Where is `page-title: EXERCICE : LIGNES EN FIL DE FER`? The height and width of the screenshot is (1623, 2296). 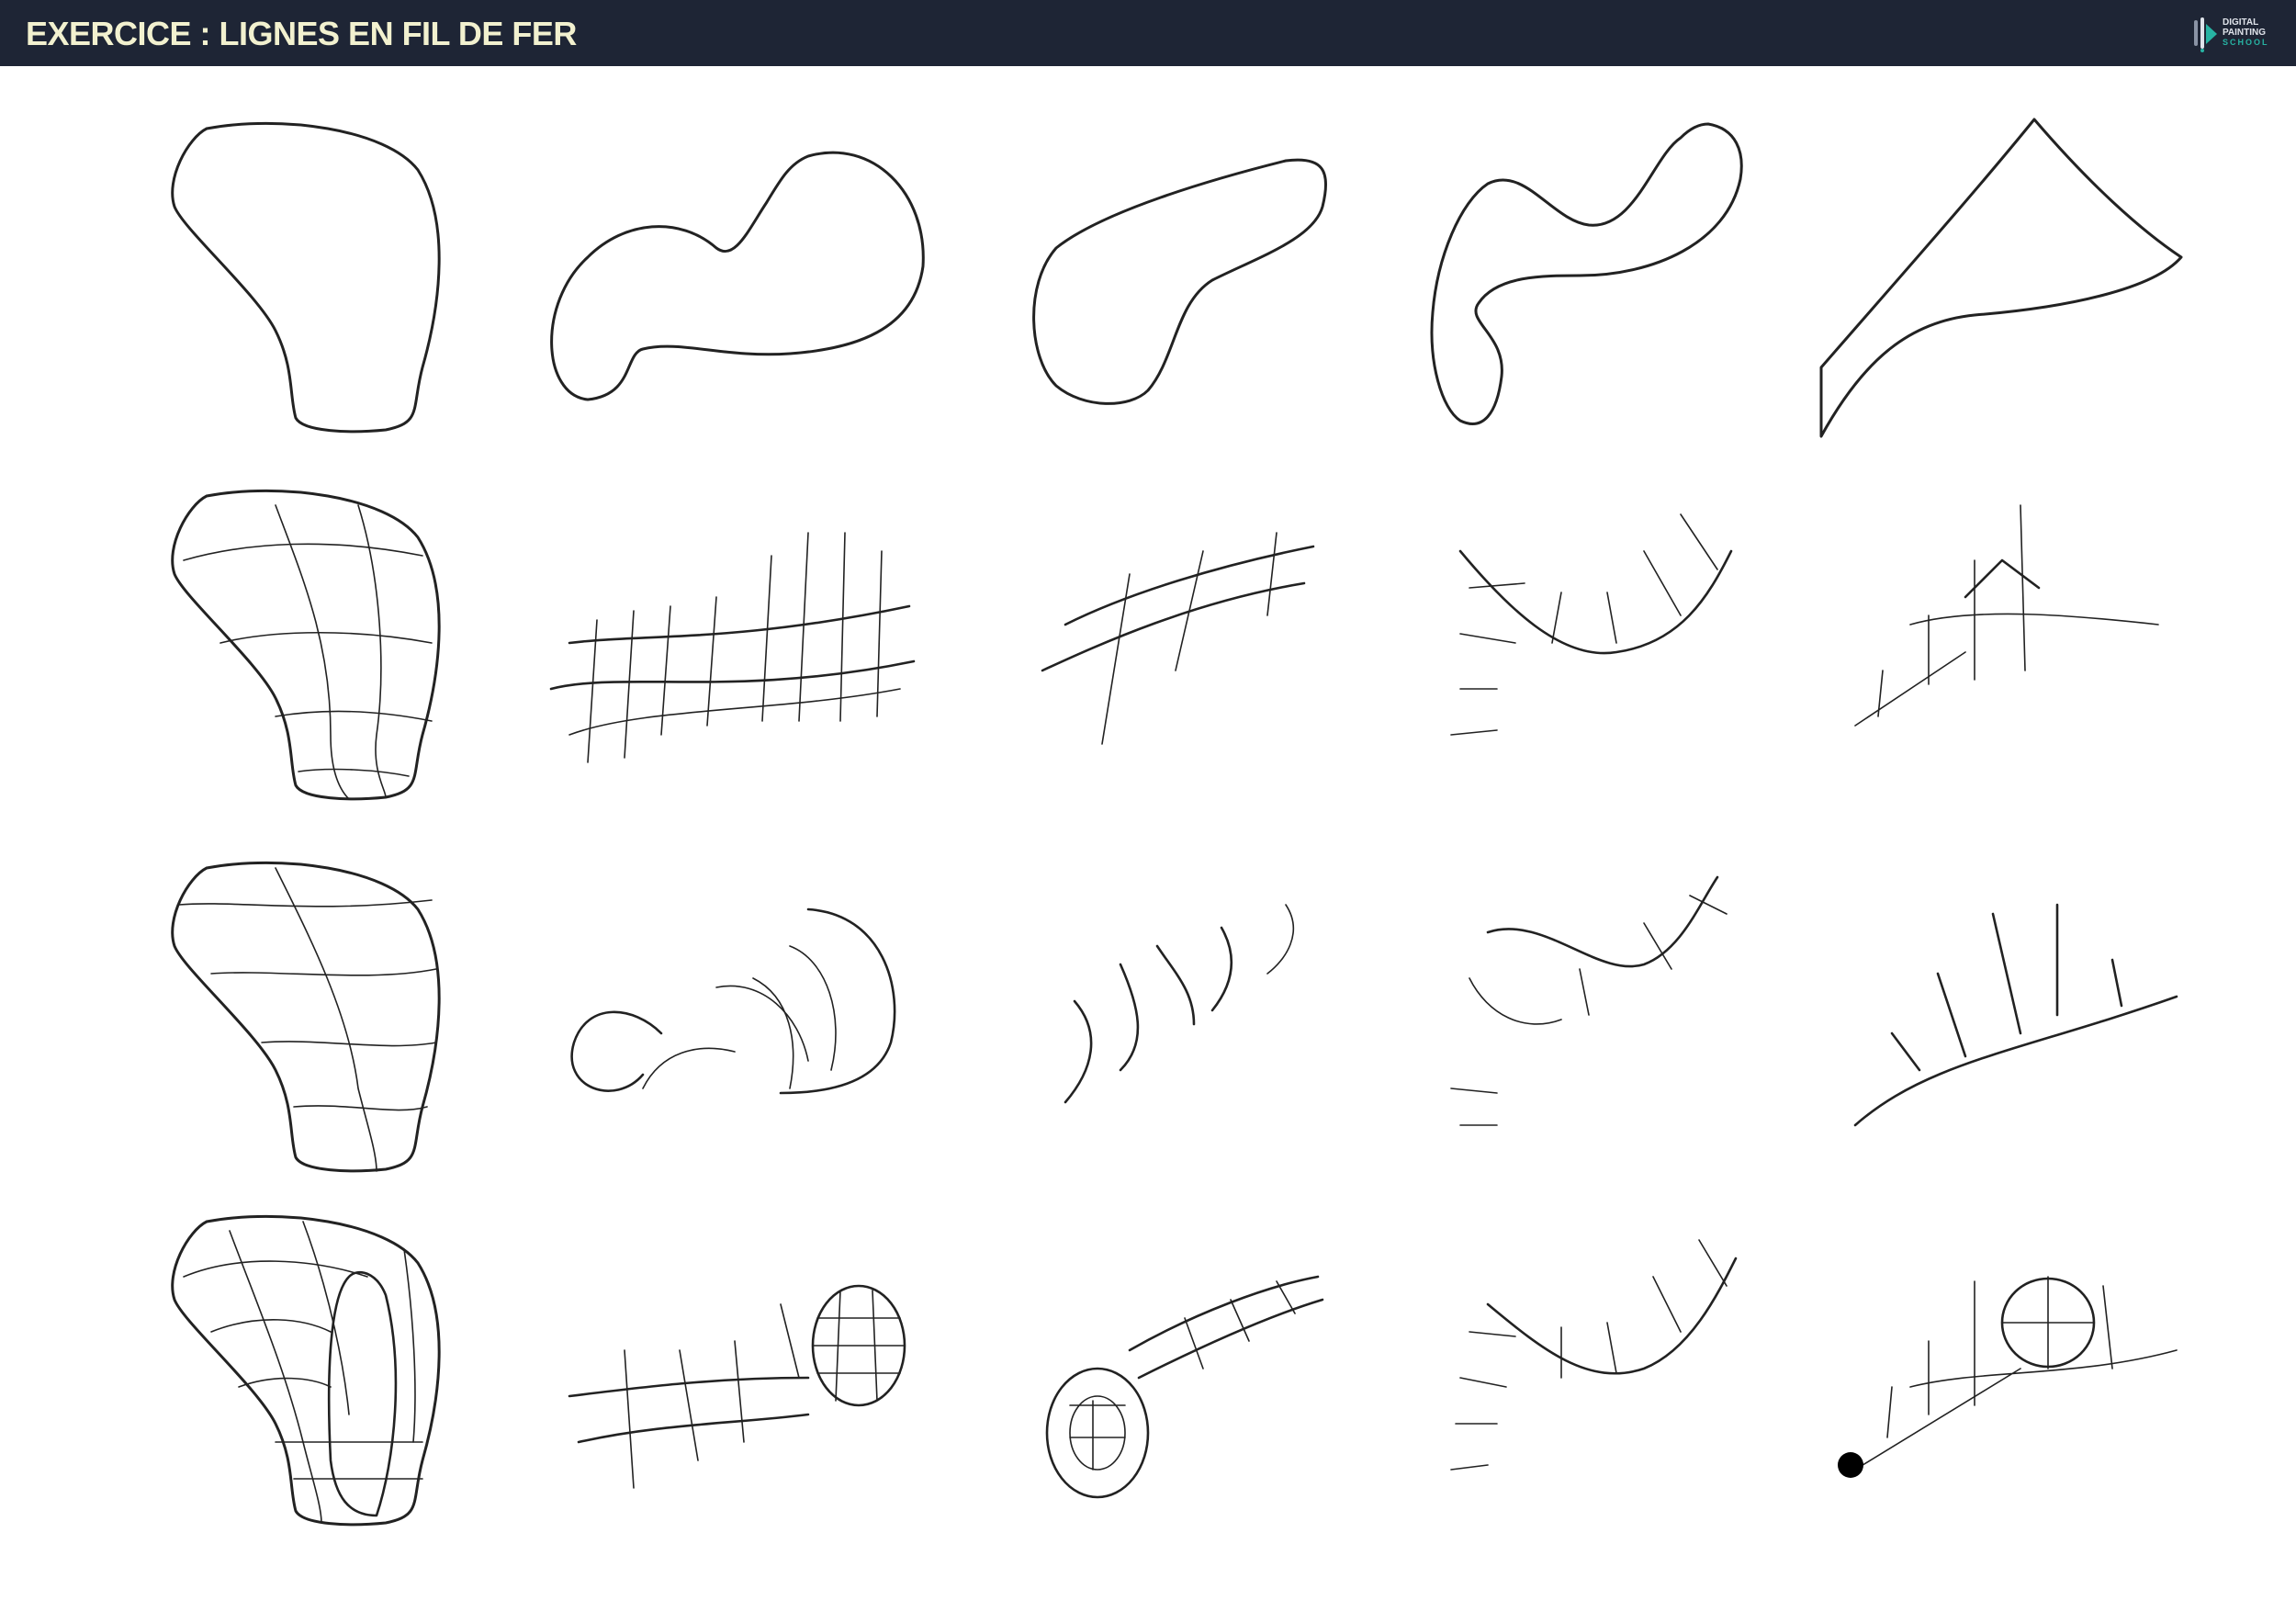 page-title: EXERCICE : LIGNES EN FIL DE FER is located at coordinates (301, 33).